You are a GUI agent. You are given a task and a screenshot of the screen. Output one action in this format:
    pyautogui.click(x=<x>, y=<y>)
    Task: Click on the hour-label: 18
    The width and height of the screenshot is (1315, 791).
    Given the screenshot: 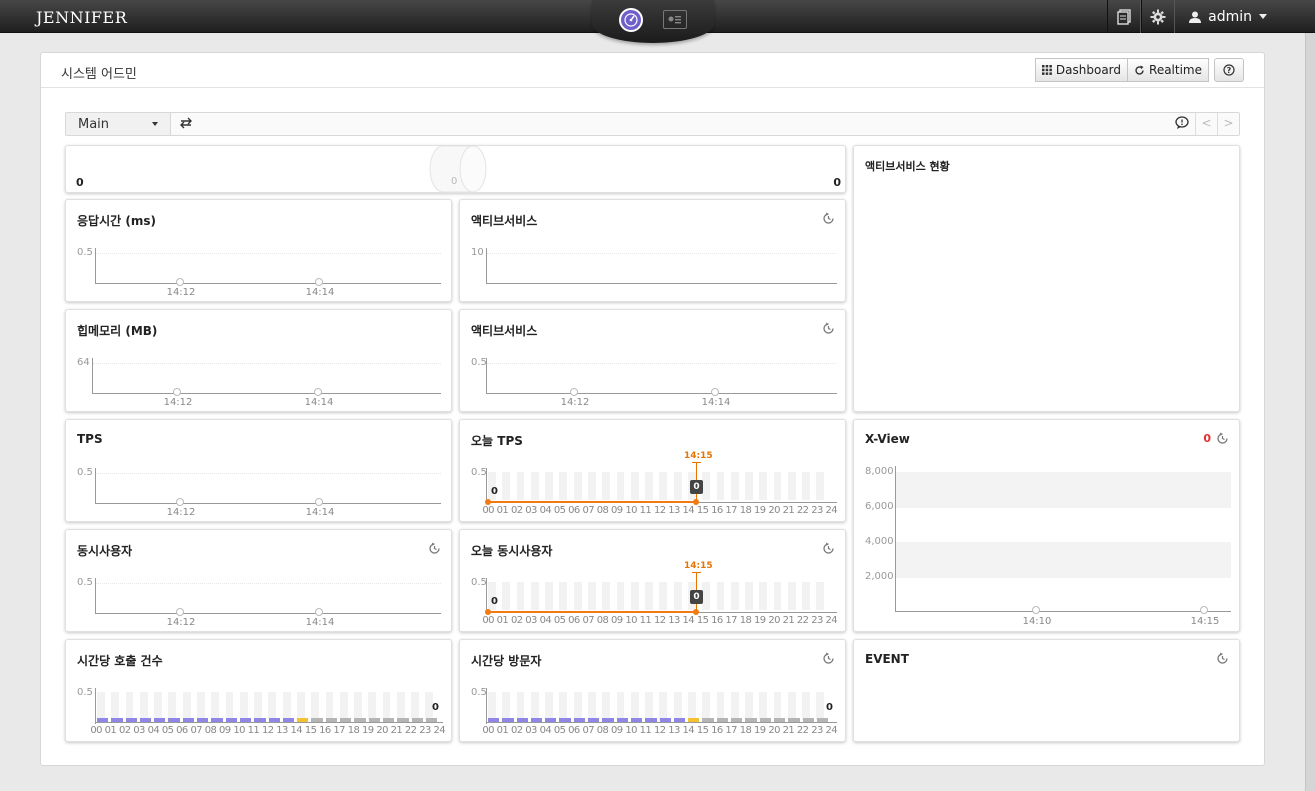 What is the action you would take?
    pyautogui.click(x=745, y=510)
    